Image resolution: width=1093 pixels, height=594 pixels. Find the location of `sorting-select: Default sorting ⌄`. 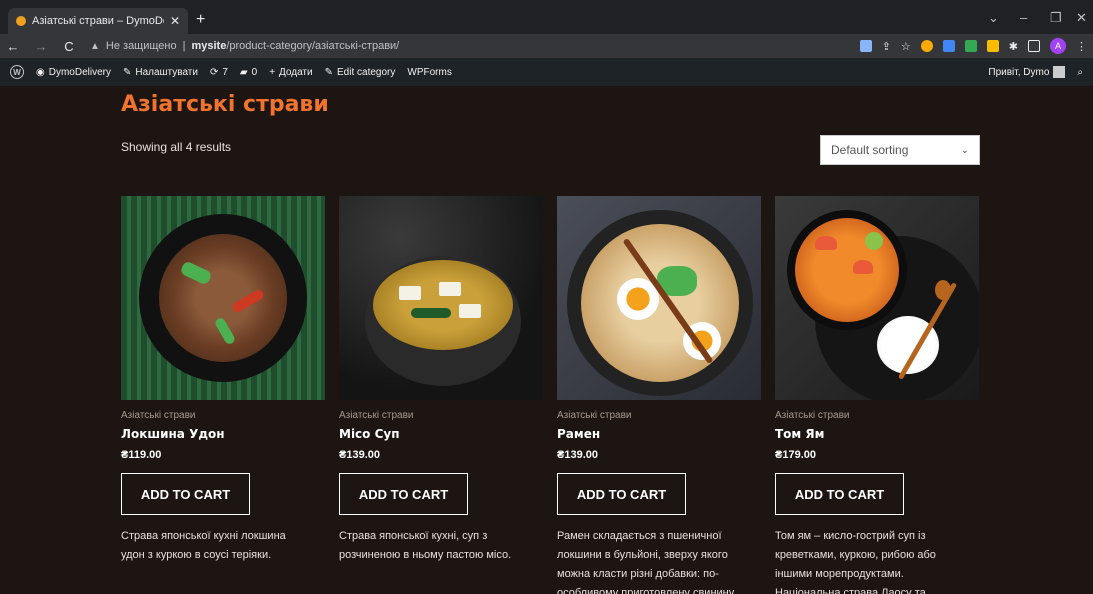

sorting-select: Default sorting ⌄ is located at coordinates (900, 150).